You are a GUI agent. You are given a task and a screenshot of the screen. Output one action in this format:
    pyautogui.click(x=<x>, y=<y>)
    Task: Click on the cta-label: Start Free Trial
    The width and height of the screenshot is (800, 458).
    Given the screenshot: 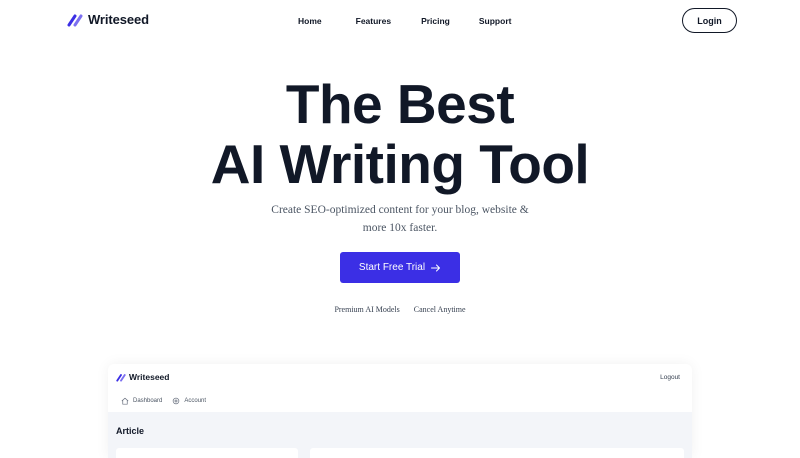 What is the action you would take?
    pyautogui.click(x=392, y=267)
    